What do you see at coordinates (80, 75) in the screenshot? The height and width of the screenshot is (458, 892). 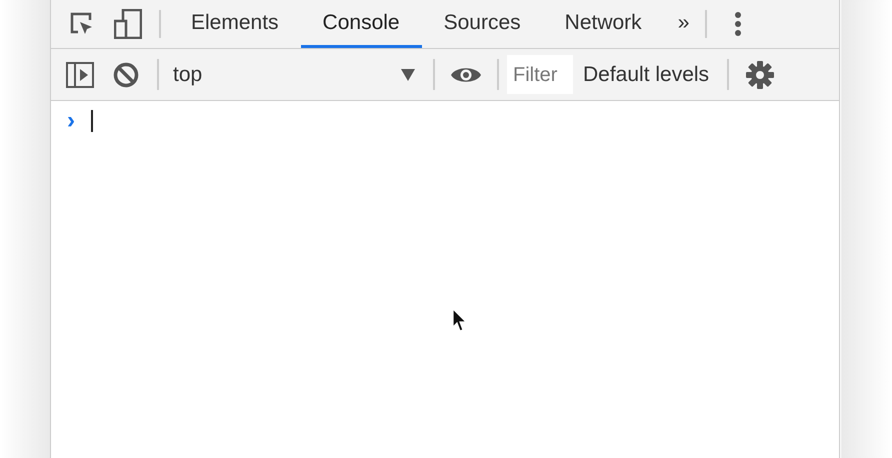 I see `sidebar-toggle-icon` at bounding box center [80, 75].